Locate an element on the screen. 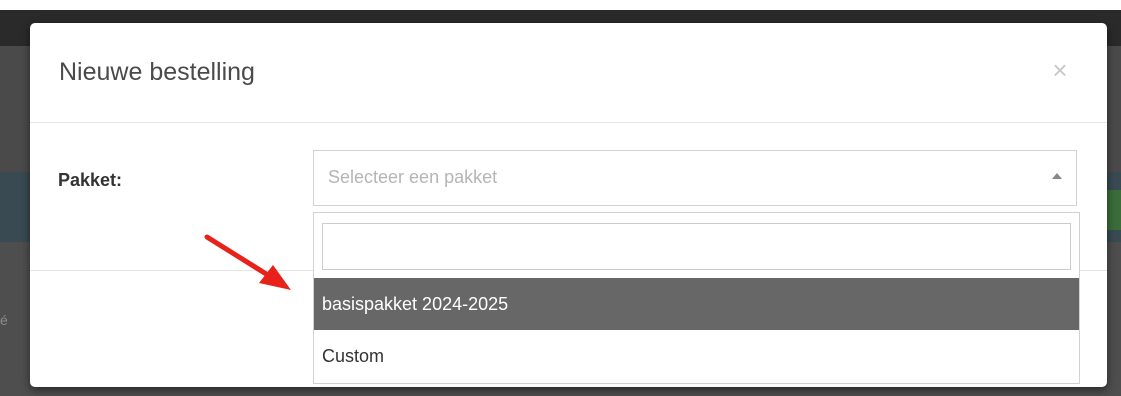 The image size is (1121, 396). backdrop-text-fragment: é is located at coordinates (4, 320).